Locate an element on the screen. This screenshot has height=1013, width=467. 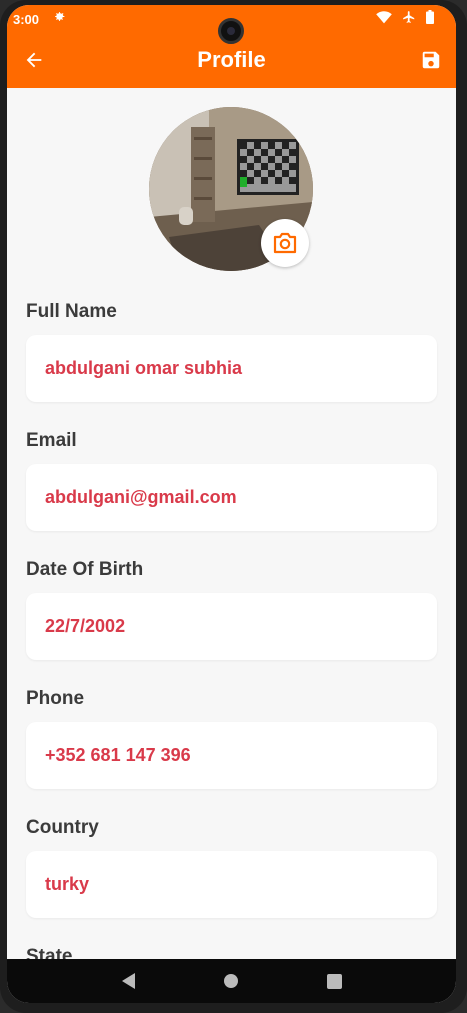
nav-home-button is located at coordinates (230, 981).